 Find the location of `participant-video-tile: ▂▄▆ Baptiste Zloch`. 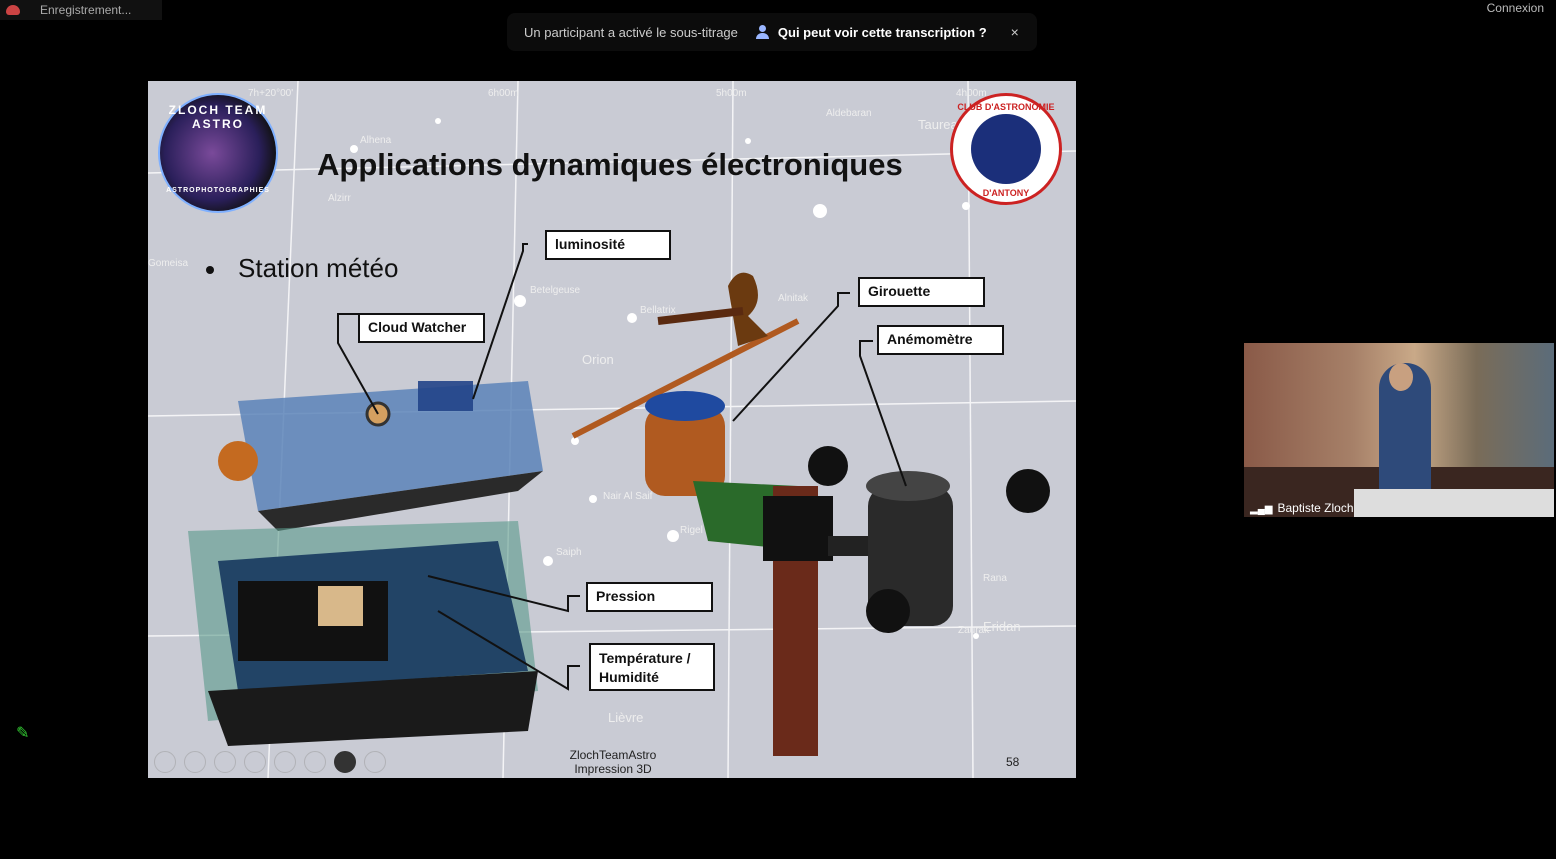

participant-video-tile: ▂▄▆ Baptiste Zloch is located at coordinates (1399, 430).